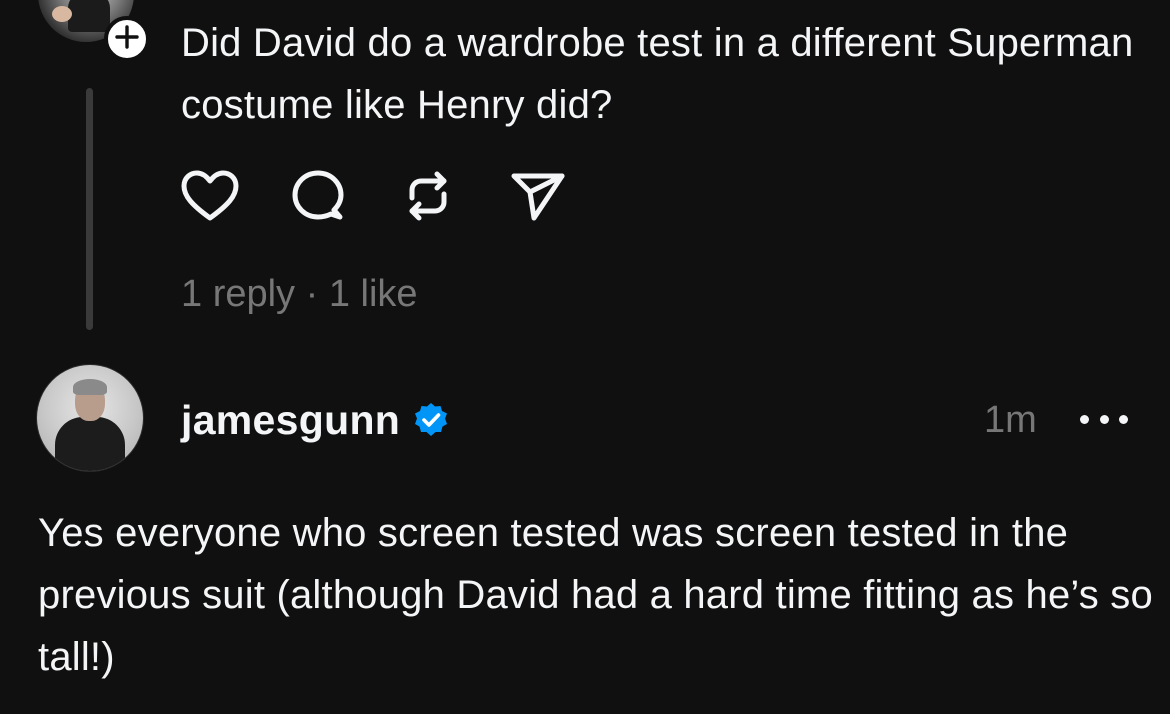 The height and width of the screenshot is (714, 1170). What do you see at coordinates (89, 209) in the screenshot?
I see `thread-line` at bounding box center [89, 209].